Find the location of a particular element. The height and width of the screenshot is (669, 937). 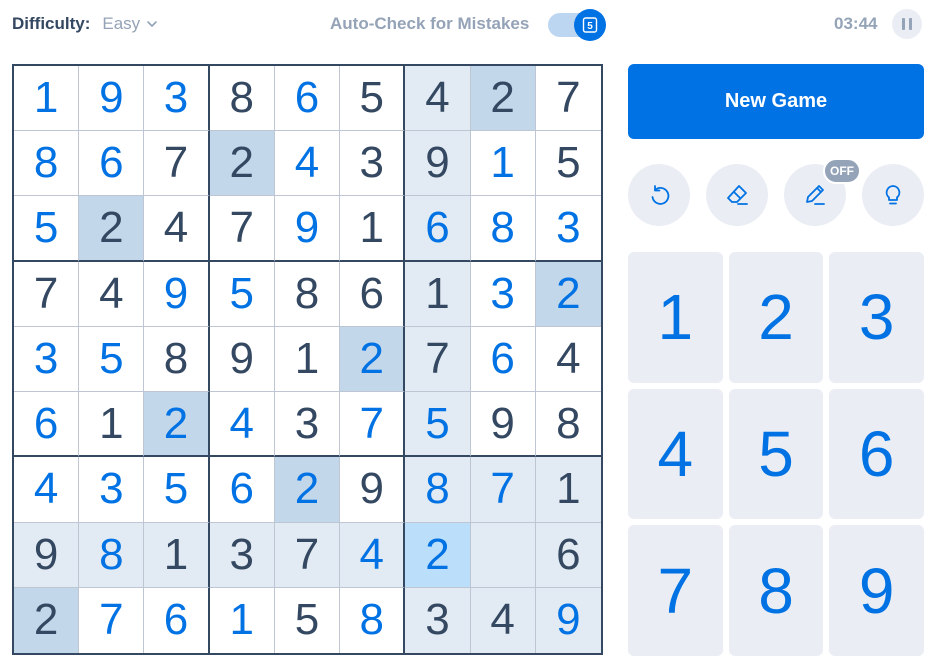

number-key-7: 7 is located at coordinates (675, 590).